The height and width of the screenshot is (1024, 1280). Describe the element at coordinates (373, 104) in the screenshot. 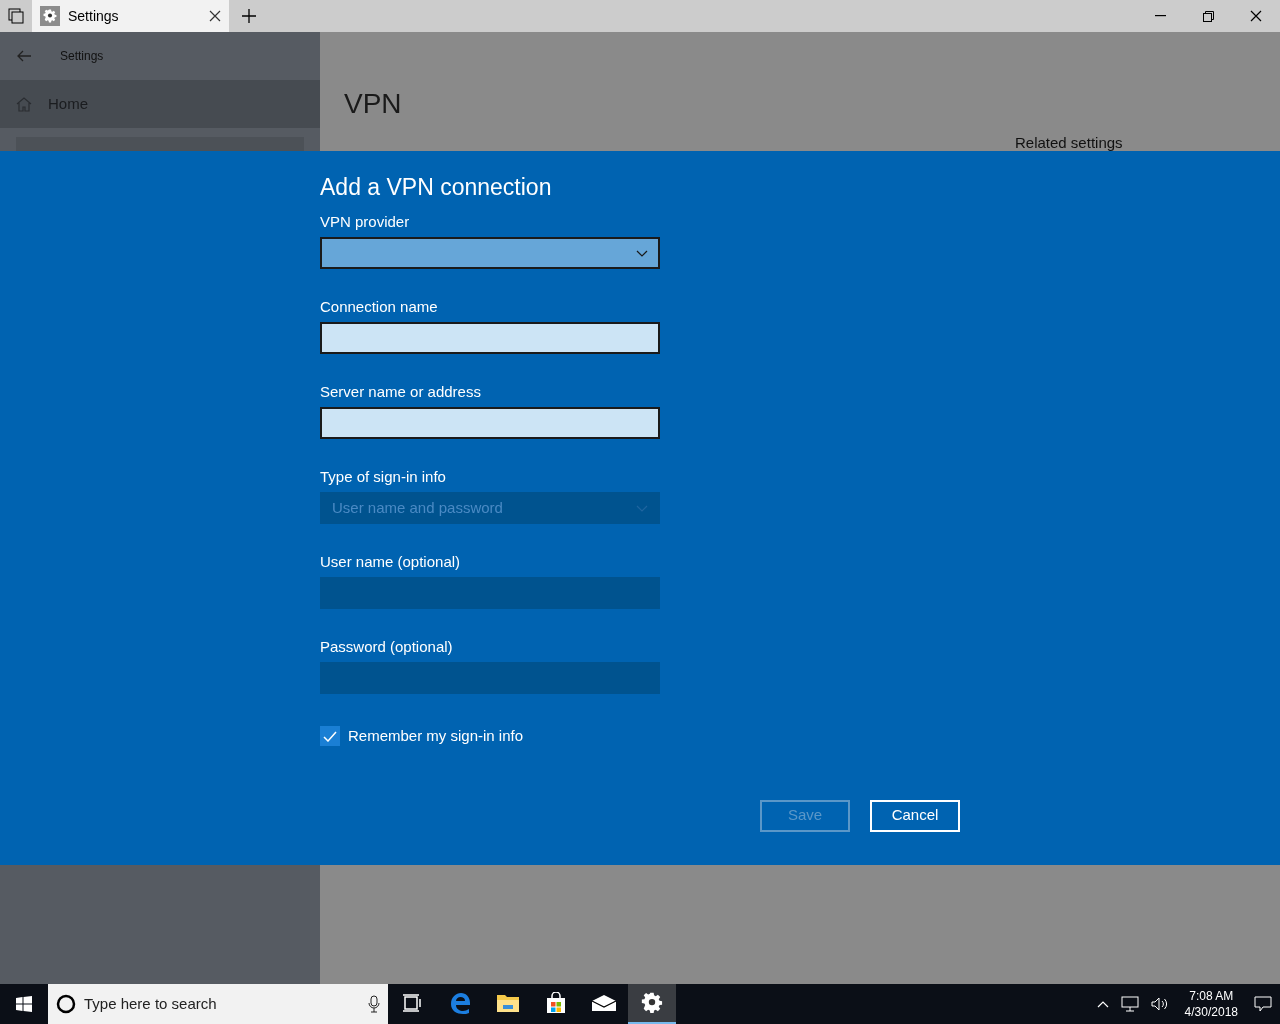

I see `page-title: VPN` at that location.